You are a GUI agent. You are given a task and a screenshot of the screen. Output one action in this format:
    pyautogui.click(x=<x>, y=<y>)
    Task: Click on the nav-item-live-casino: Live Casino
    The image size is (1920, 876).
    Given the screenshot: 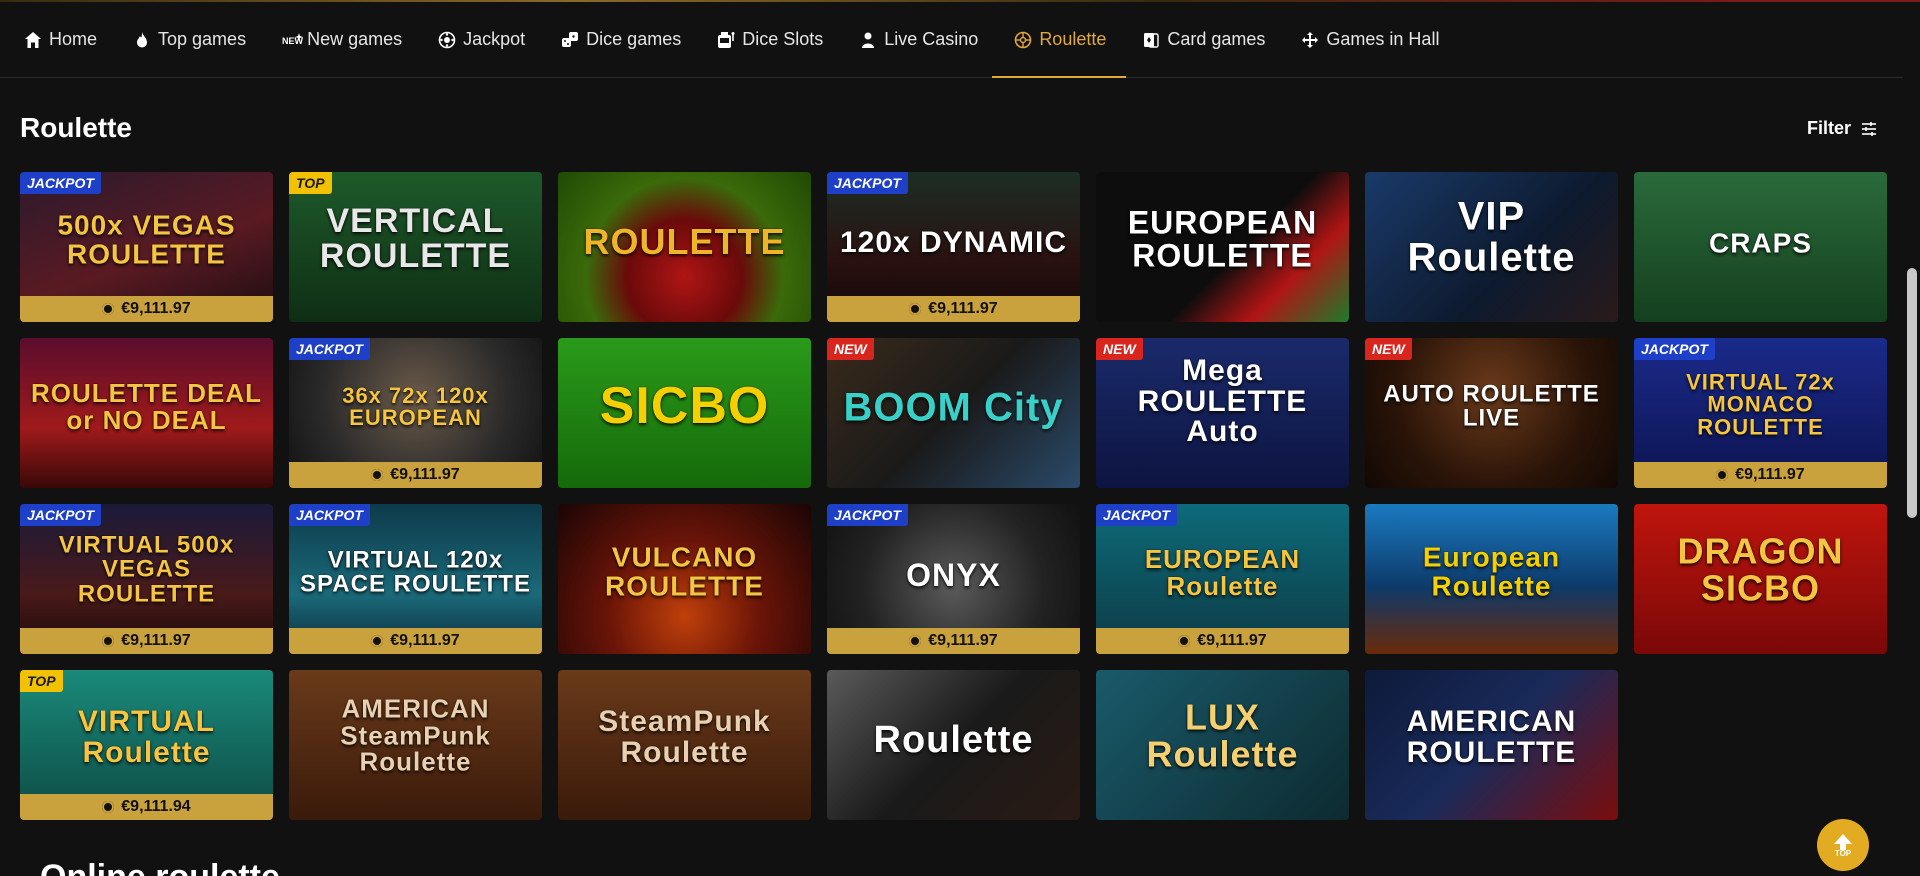 What is the action you would take?
    pyautogui.click(x=925, y=40)
    